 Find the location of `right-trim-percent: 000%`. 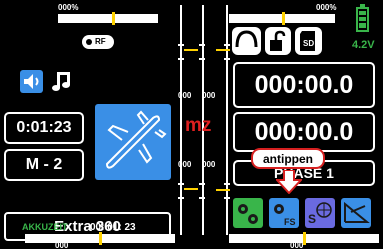

right-trim-percent: 000% is located at coordinates (326, 7).